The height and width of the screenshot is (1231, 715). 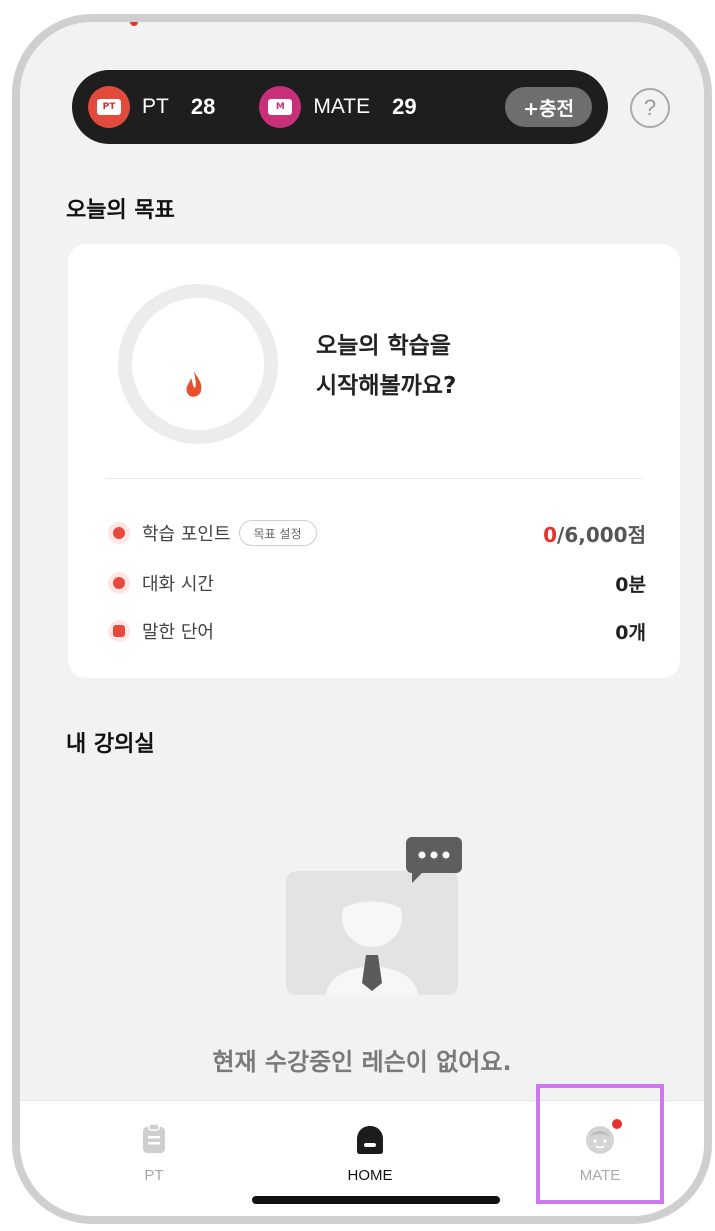 I want to click on points-current: 0, so click(x=550, y=534).